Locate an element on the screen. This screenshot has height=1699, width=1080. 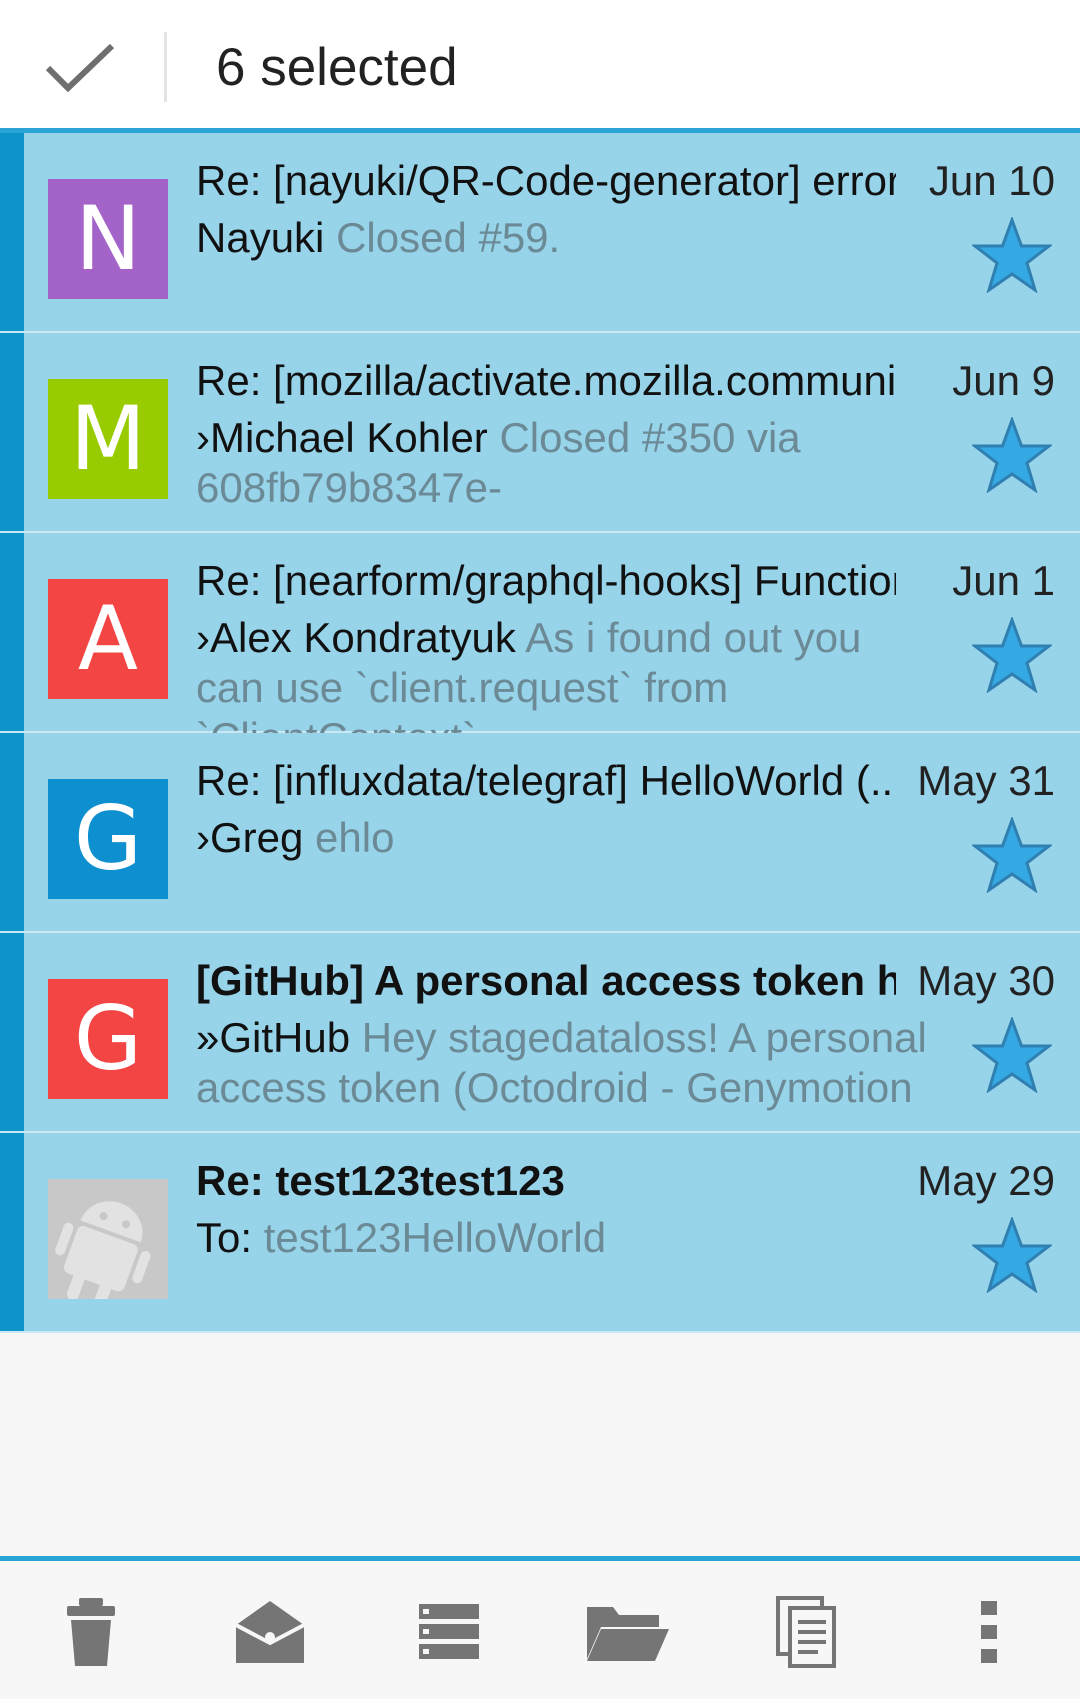
overflow-menu-icon is located at coordinates (989, 1632).